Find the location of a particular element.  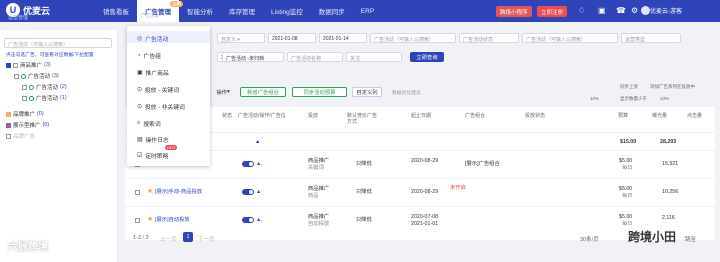

menu-item-non-keyword: ⊙ 投放 - 非关键词 is located at coordinates (161, 107).